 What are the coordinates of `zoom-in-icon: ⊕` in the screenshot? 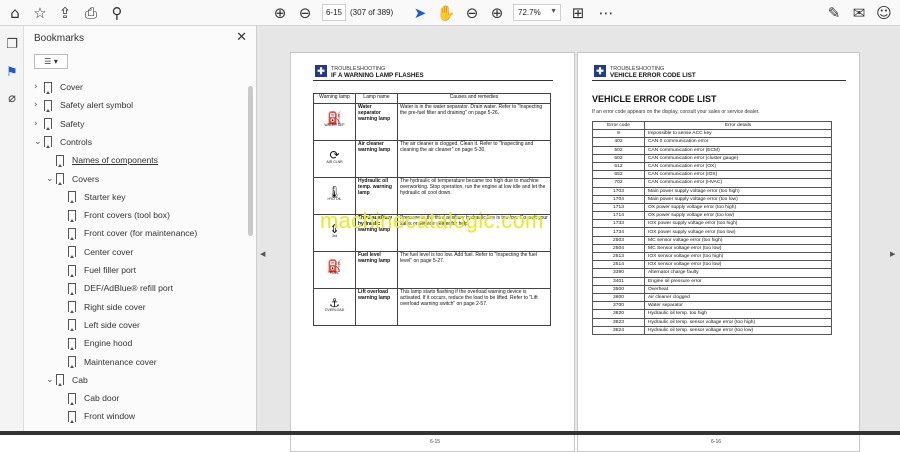 It's located at (497, 13).